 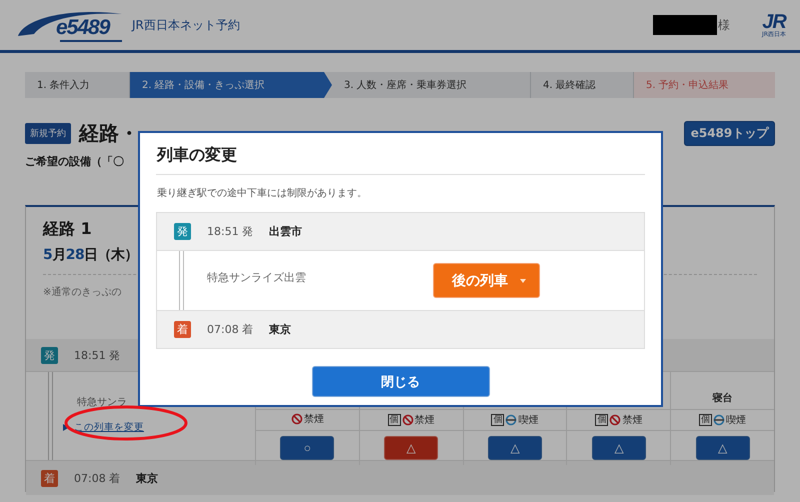 I want to click on availability-button: ○, so click(x=307, y=448).